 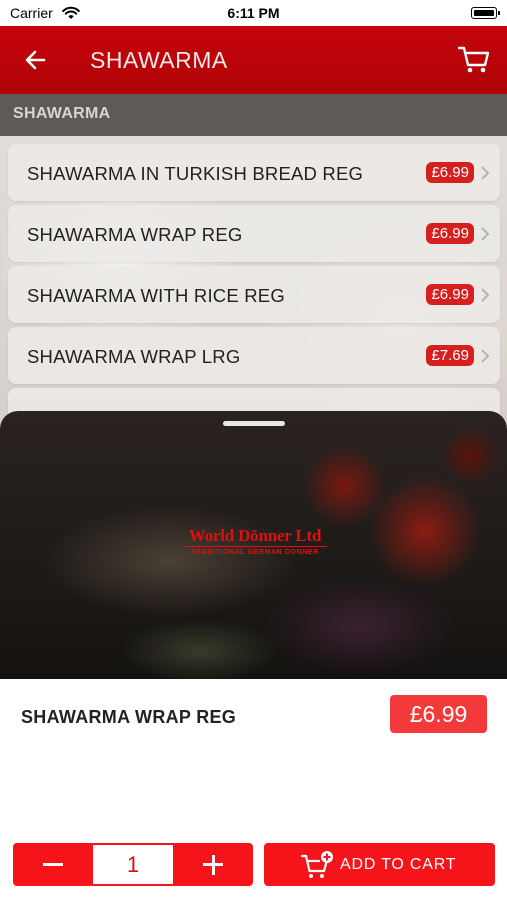 I want to click on category-header: SHAWARMA, so click(x=253, y=115).